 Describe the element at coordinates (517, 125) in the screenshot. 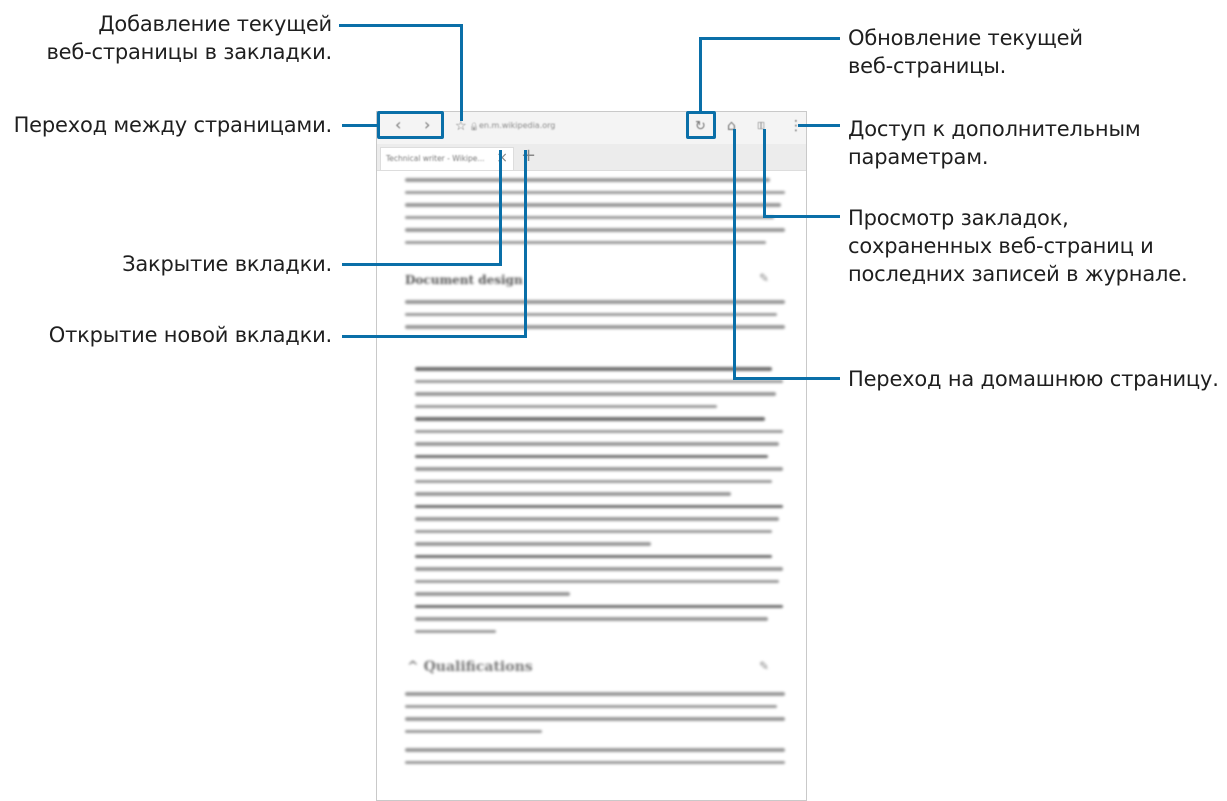

I see `url-field: en.m.wikipedia.org` at that location.